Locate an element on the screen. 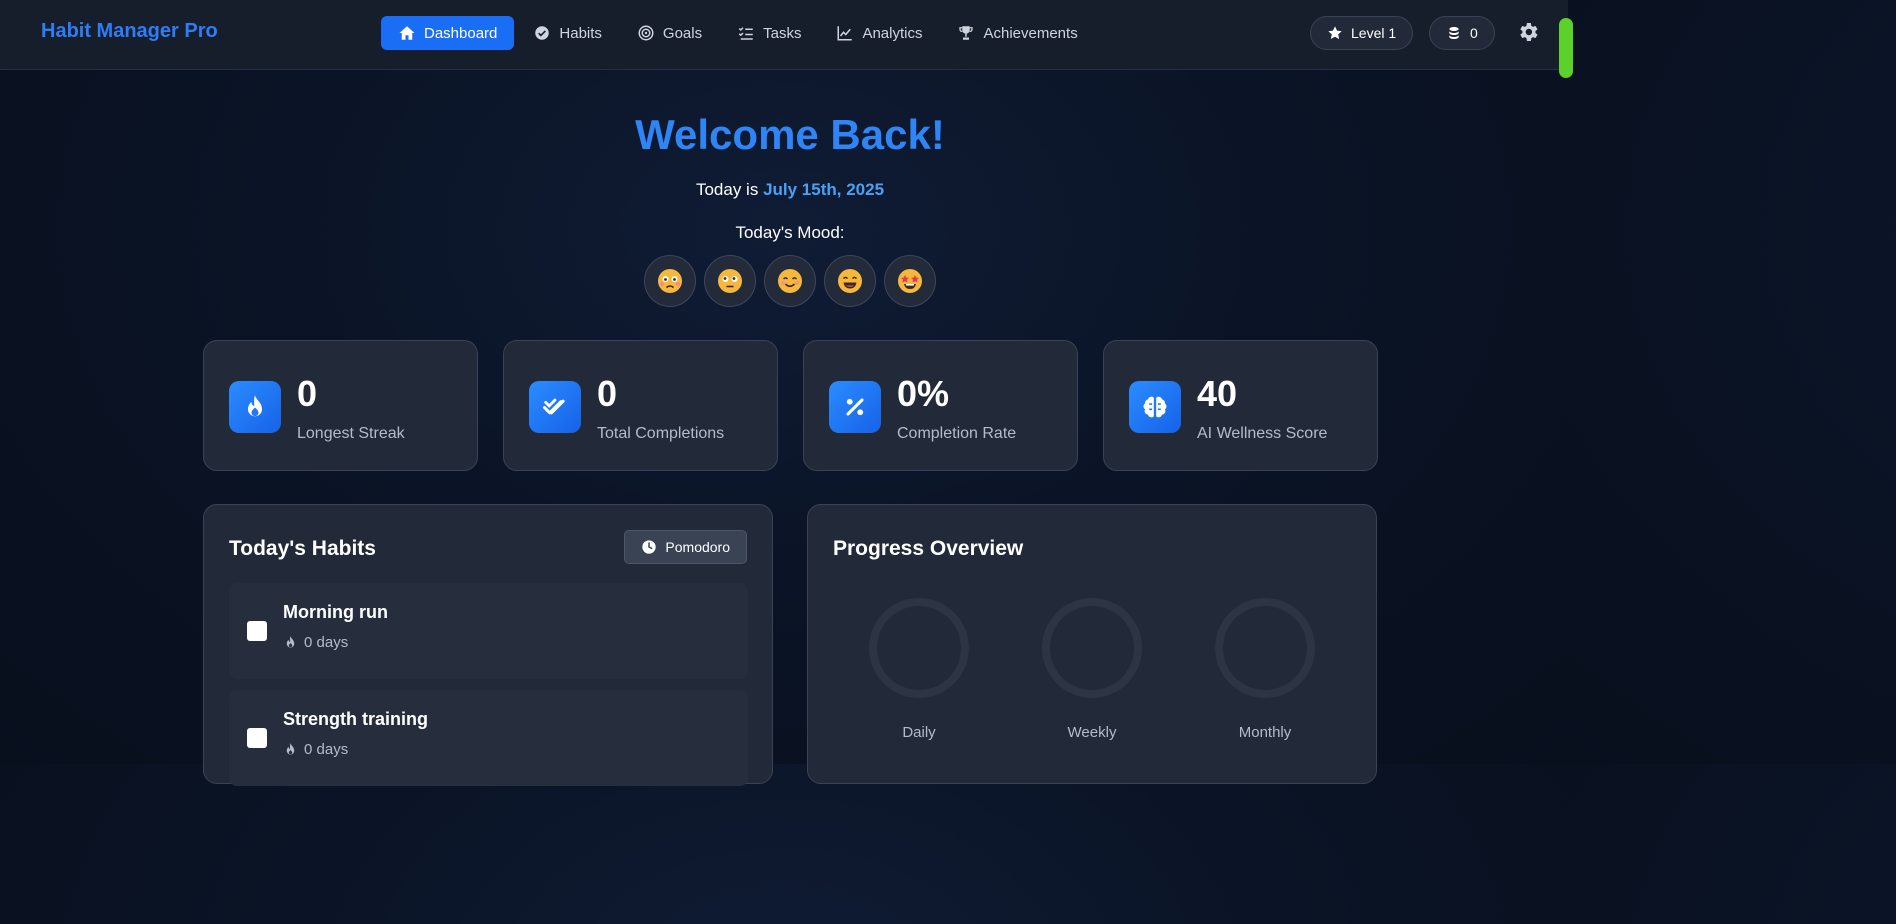  nav-label: Tasks is located at coordinates (782, 33).